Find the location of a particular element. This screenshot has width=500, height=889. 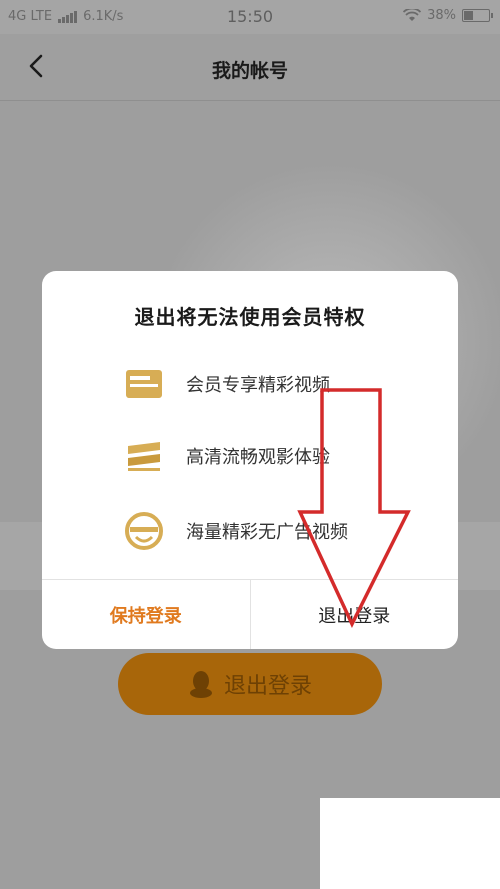

hd-icon is located at coordinates (144, 456).